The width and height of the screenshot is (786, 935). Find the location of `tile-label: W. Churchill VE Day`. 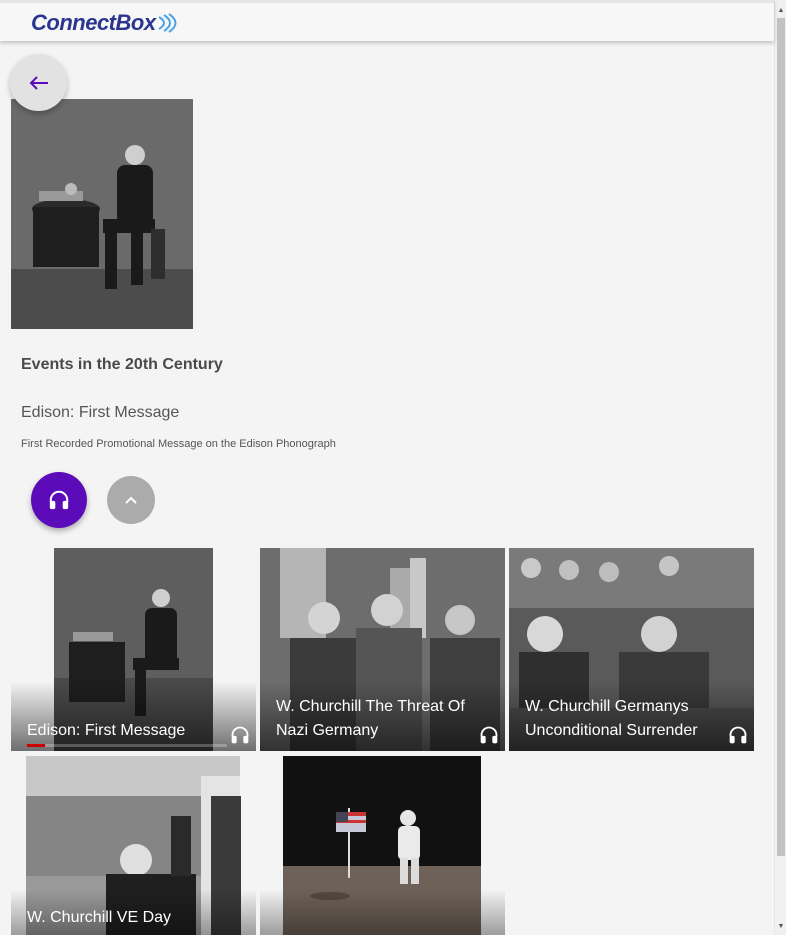

tile-label: W. Churchill VE Day is located at coordinates (99, 917).